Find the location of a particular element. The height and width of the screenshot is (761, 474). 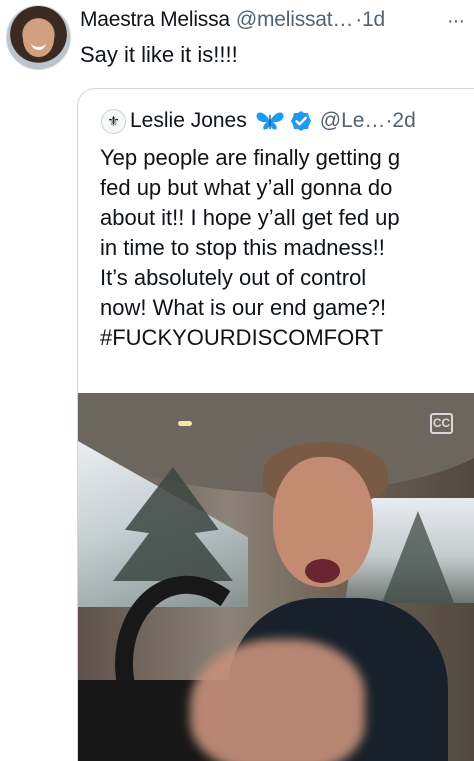

author-avatar is located at coordinates (38, 37).